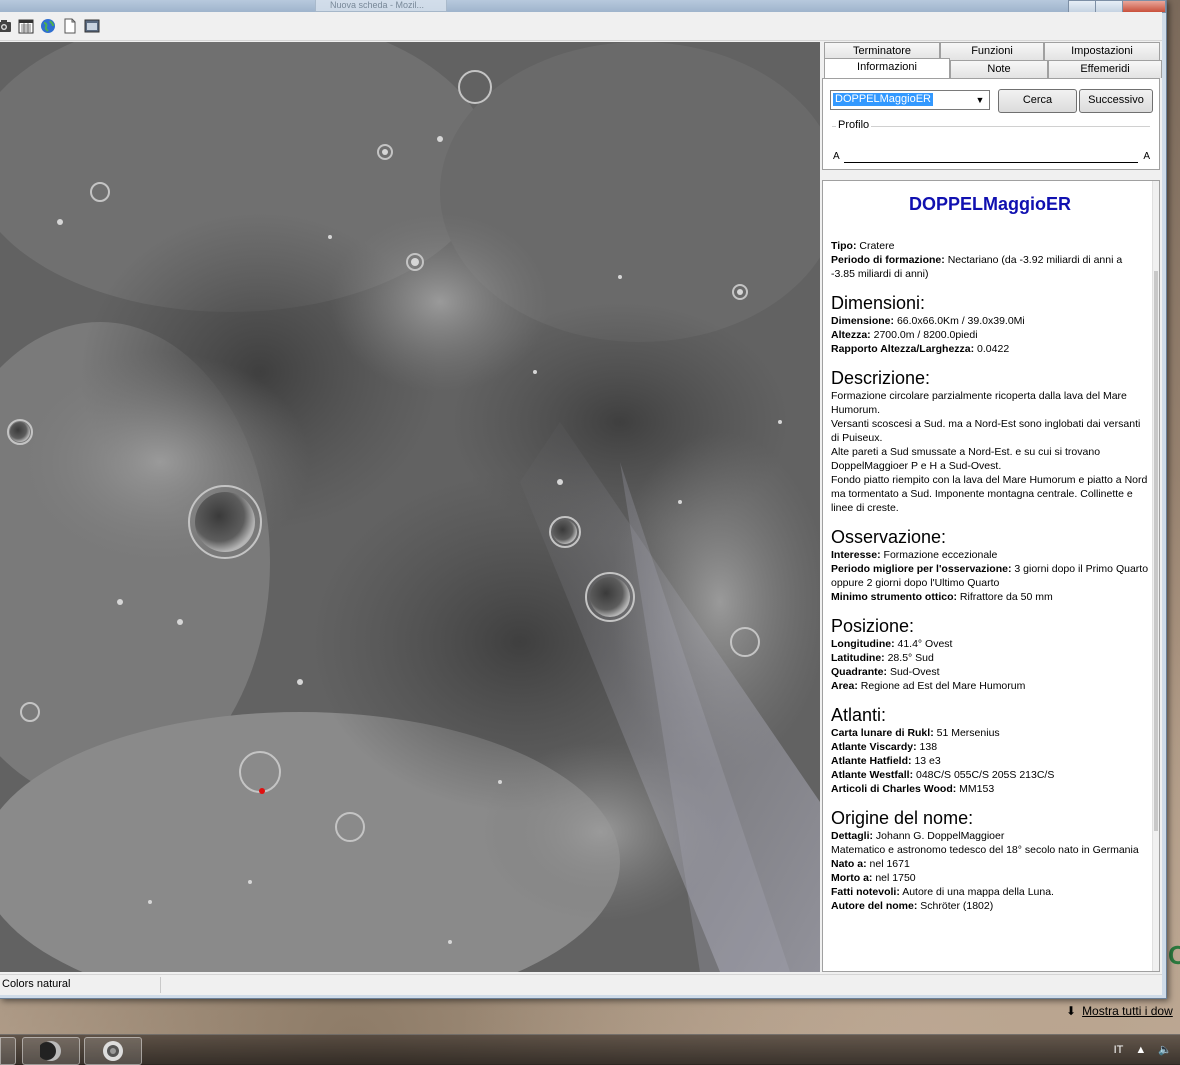 The width and height of the screenshot is (1180, 1065). I want to click on info-longitudine: Longitudine: 41.4° Ovest, so click(892, 644).